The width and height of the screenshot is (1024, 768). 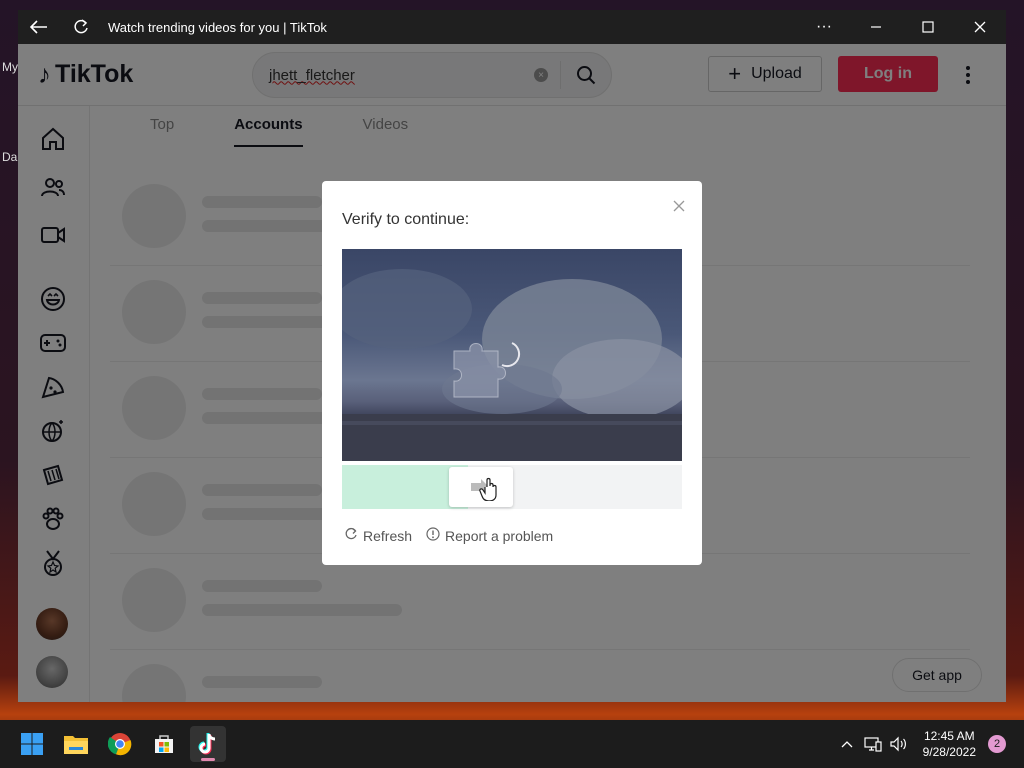 I want to click on tiktok-icon, so click(x=208, y=744).